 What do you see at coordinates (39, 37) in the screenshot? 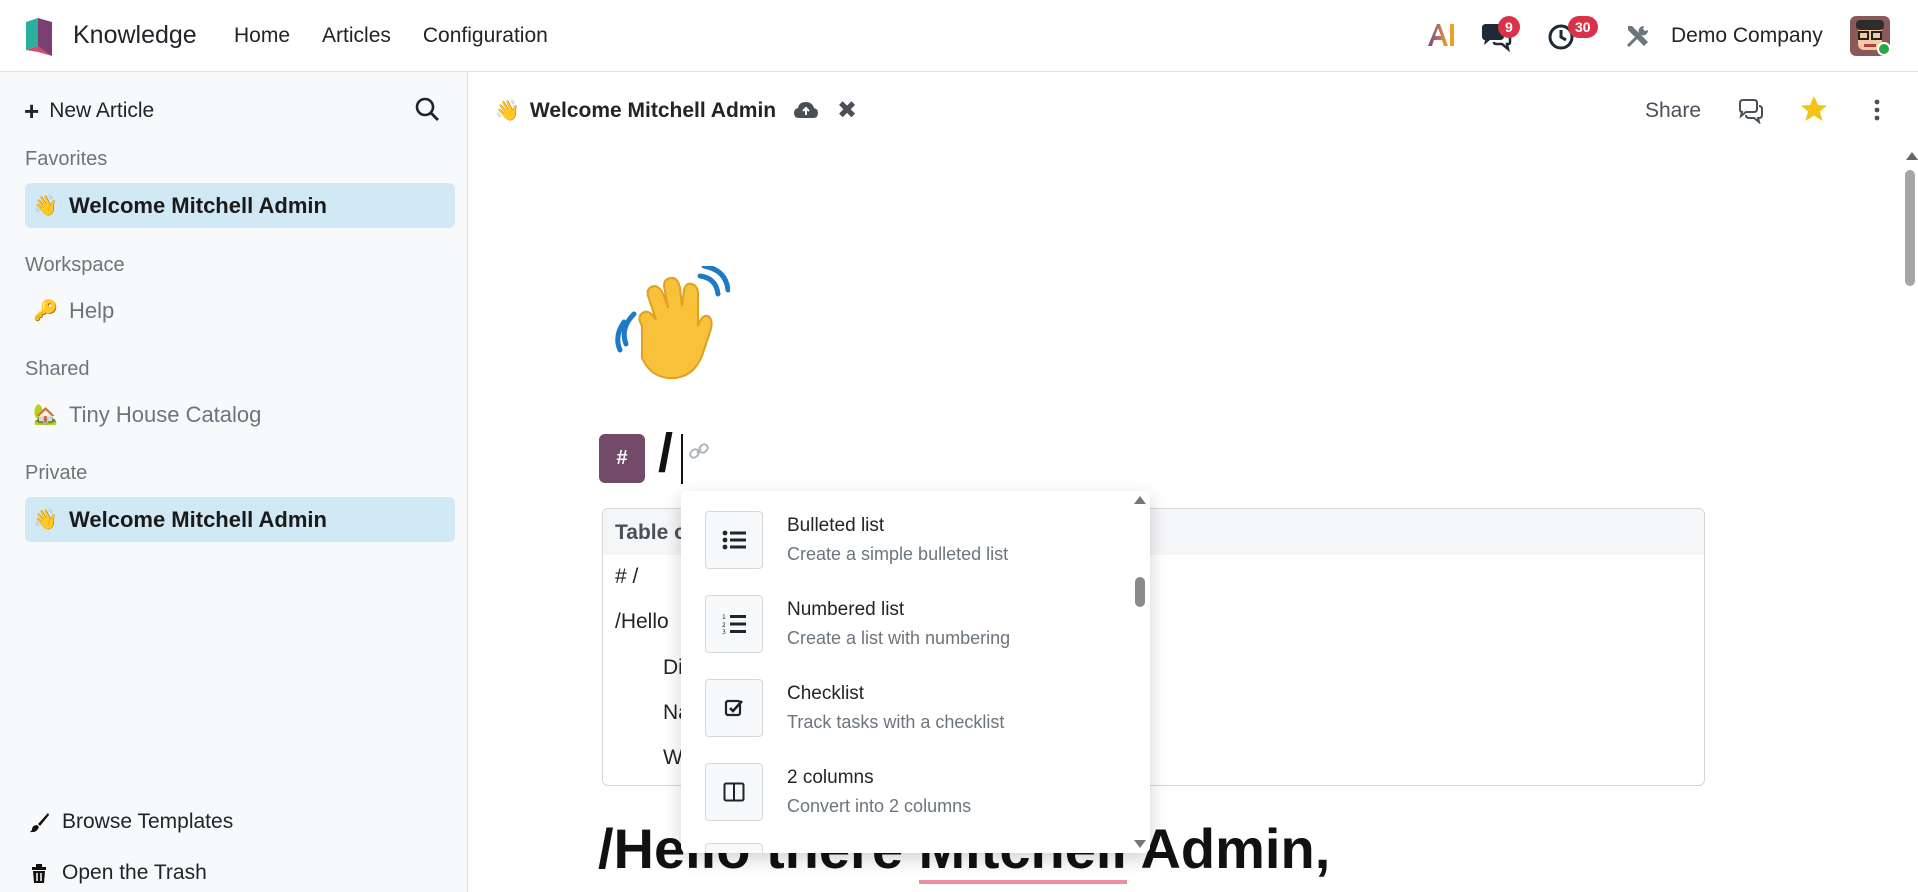
I see `knowledge-app-logo-icon` at bounding box center [39, 37].